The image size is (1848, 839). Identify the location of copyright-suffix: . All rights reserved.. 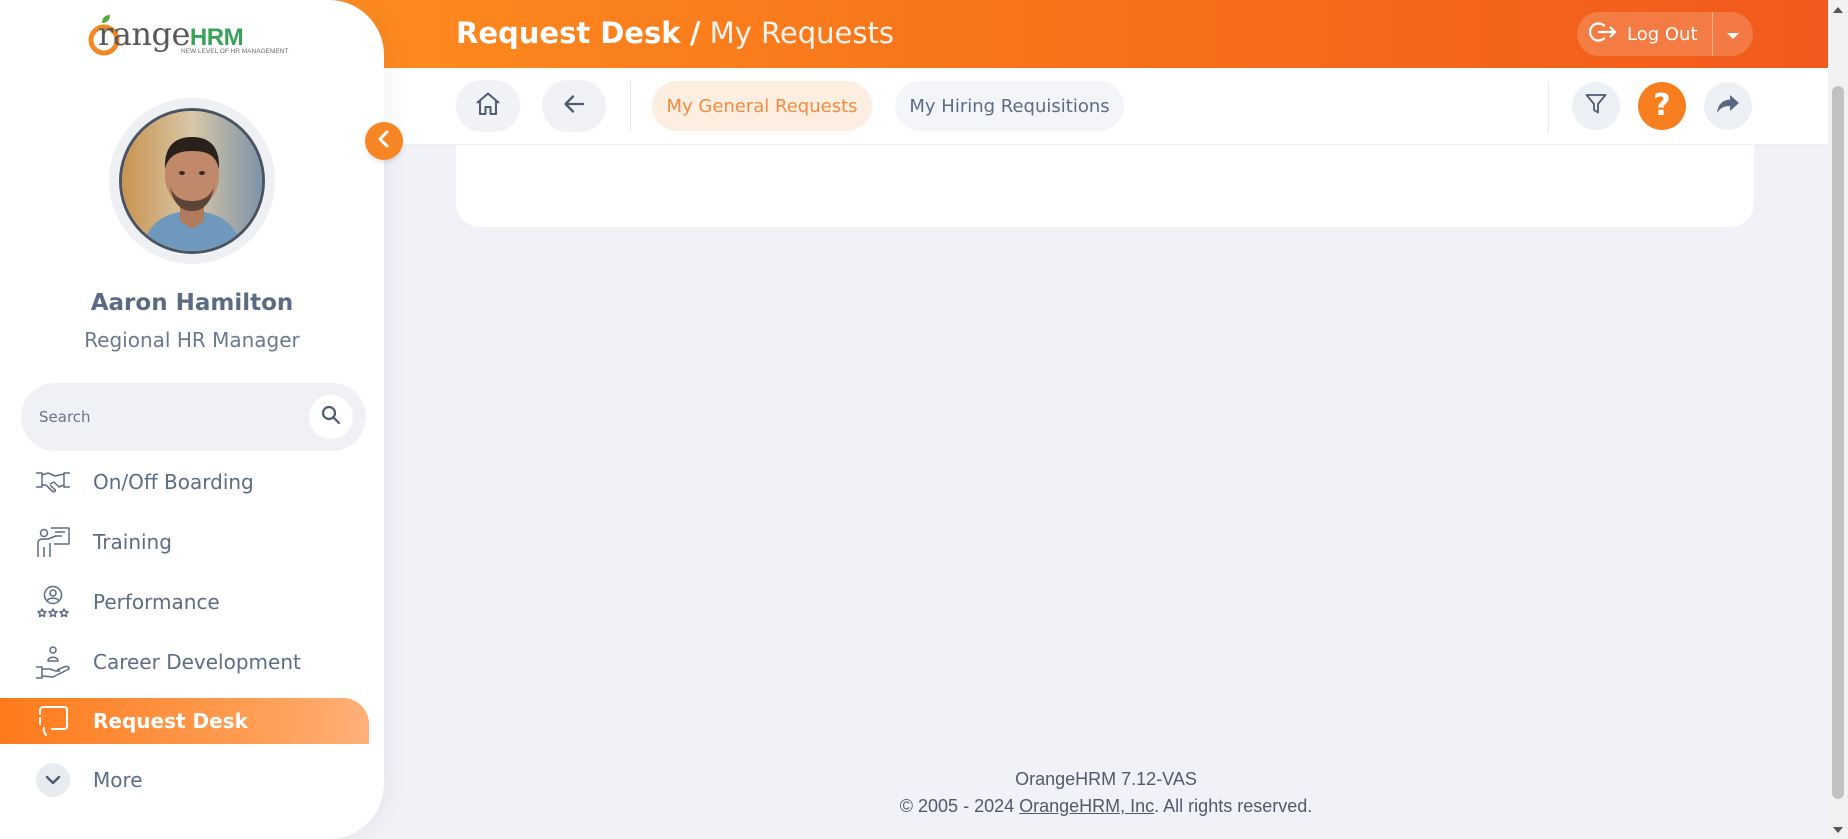
(1233, 806).